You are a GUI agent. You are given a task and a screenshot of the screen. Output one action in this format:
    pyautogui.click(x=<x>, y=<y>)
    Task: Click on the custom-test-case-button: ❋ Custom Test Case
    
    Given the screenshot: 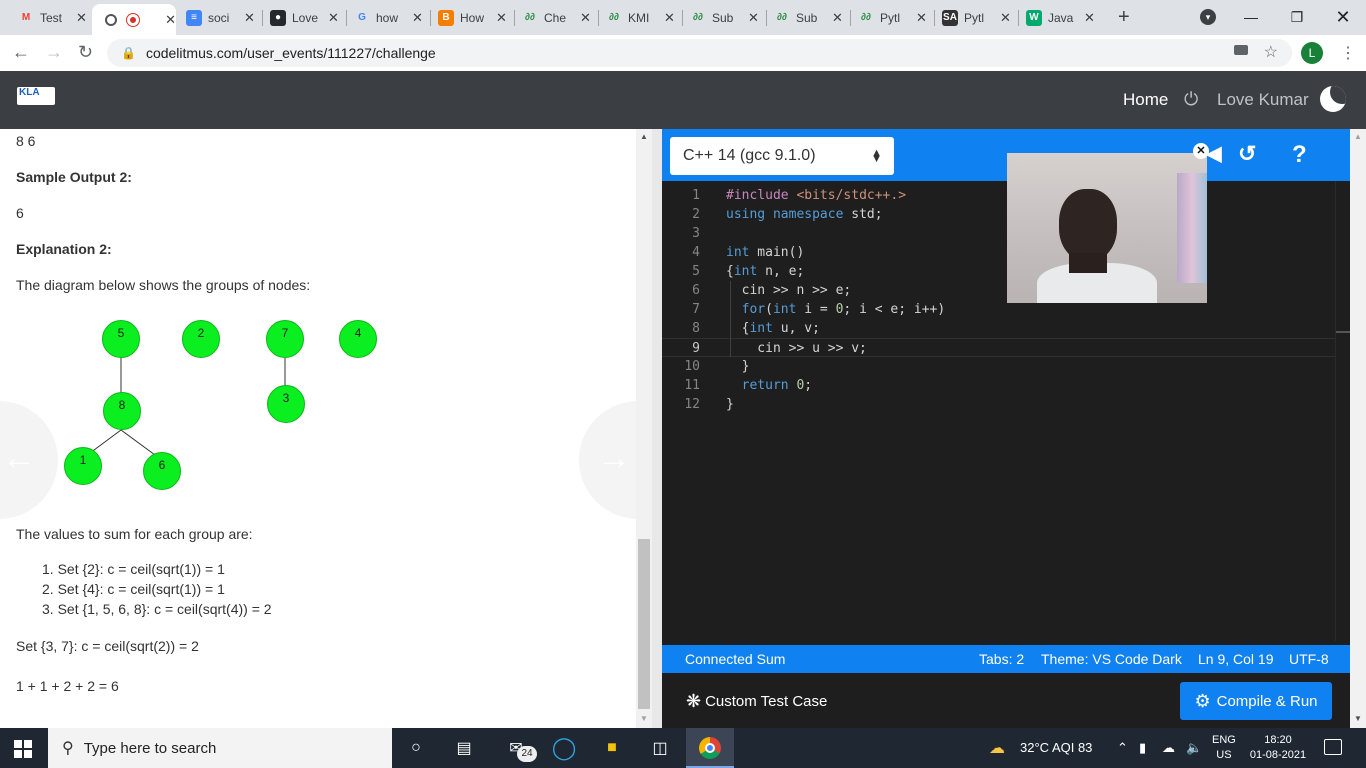 What is the action you would take?
    pyautogui.click(x=756, y=701)
    